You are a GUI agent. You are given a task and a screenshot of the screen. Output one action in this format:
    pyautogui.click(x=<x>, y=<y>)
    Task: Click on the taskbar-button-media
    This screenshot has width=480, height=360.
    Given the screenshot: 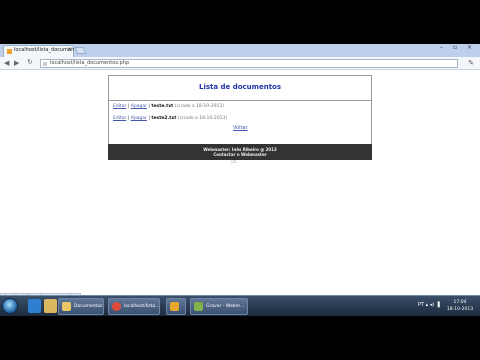 What is the action you would take?
    pyautogui.click(x=176, y=306)
    